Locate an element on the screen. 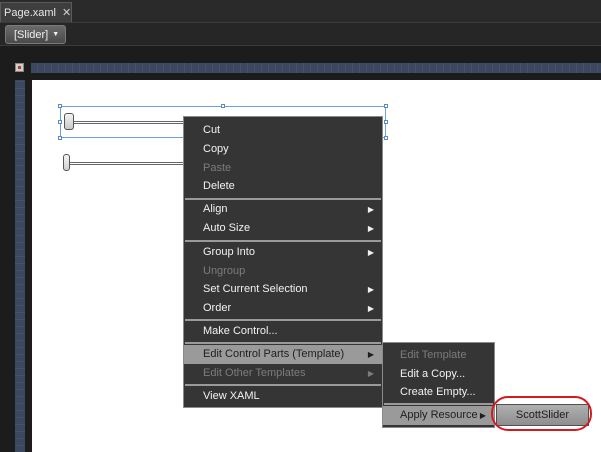 The image size is (601, 452). menu-item-edit-control-parts: Edit Control Parts (Template) ▶ is located at coordinates (283, 354).